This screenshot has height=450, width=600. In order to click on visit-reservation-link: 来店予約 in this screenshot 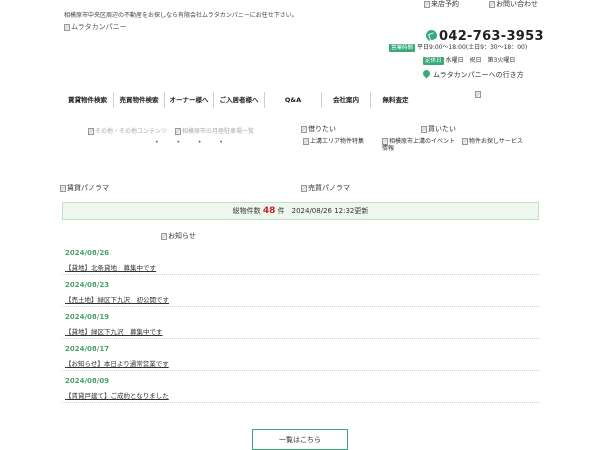, I will do `click(441, 4)`.